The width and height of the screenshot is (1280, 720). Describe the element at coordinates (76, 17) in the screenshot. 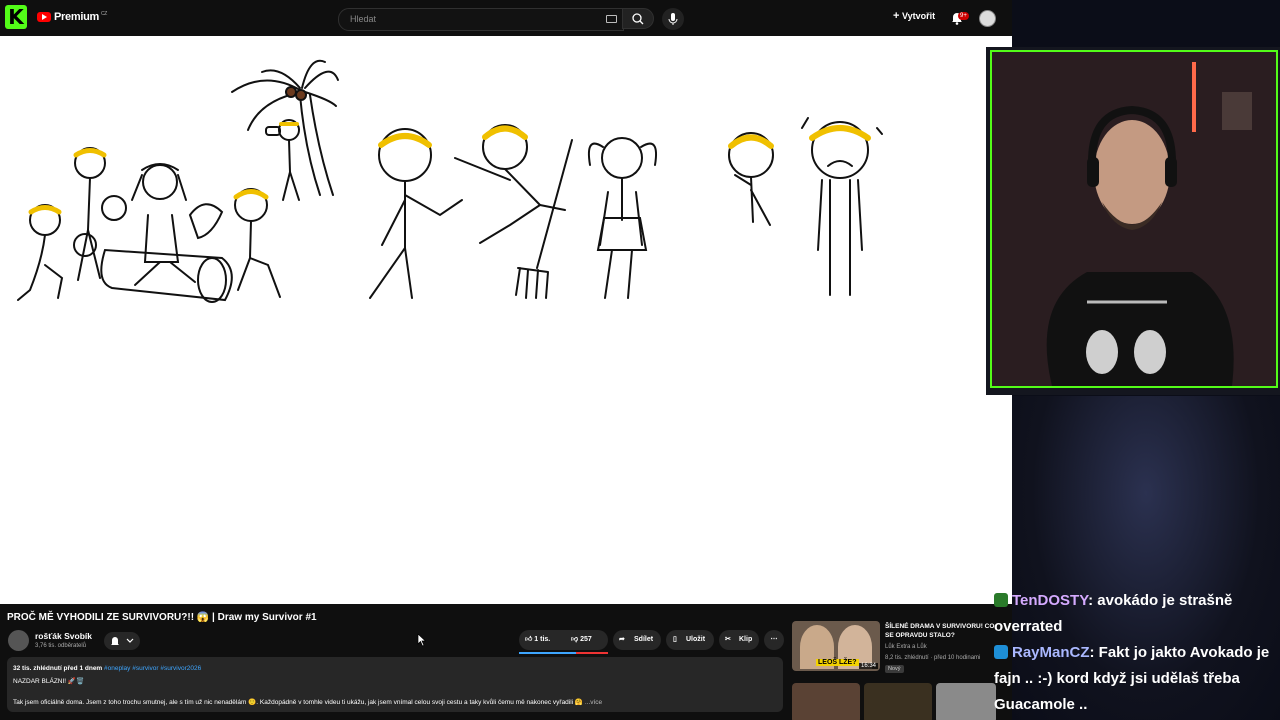

I see `brand-label: Premium` at that location.